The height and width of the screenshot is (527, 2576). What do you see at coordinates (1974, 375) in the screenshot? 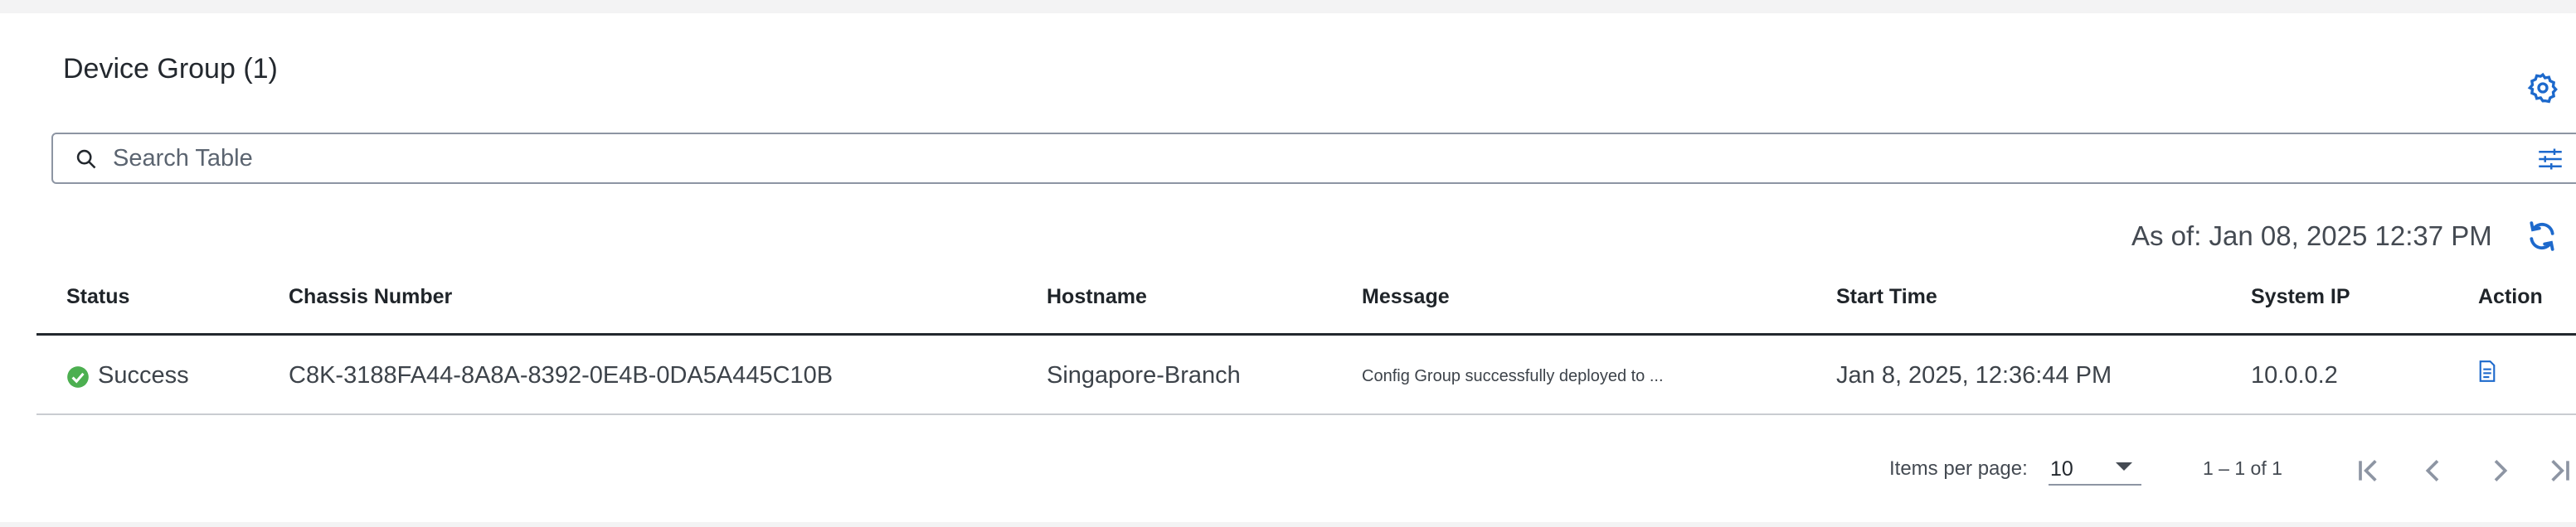
I see `start-time: Jan 8, 2025, 12:36:44 PM` at bounding box center [1974, 375].